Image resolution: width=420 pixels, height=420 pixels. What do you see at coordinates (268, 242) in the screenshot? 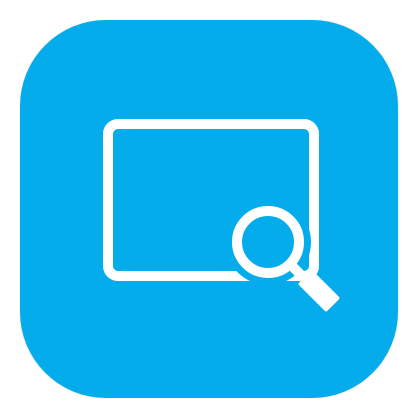
I see `magnifier-lens-icon` at bounding box center [268, 242].